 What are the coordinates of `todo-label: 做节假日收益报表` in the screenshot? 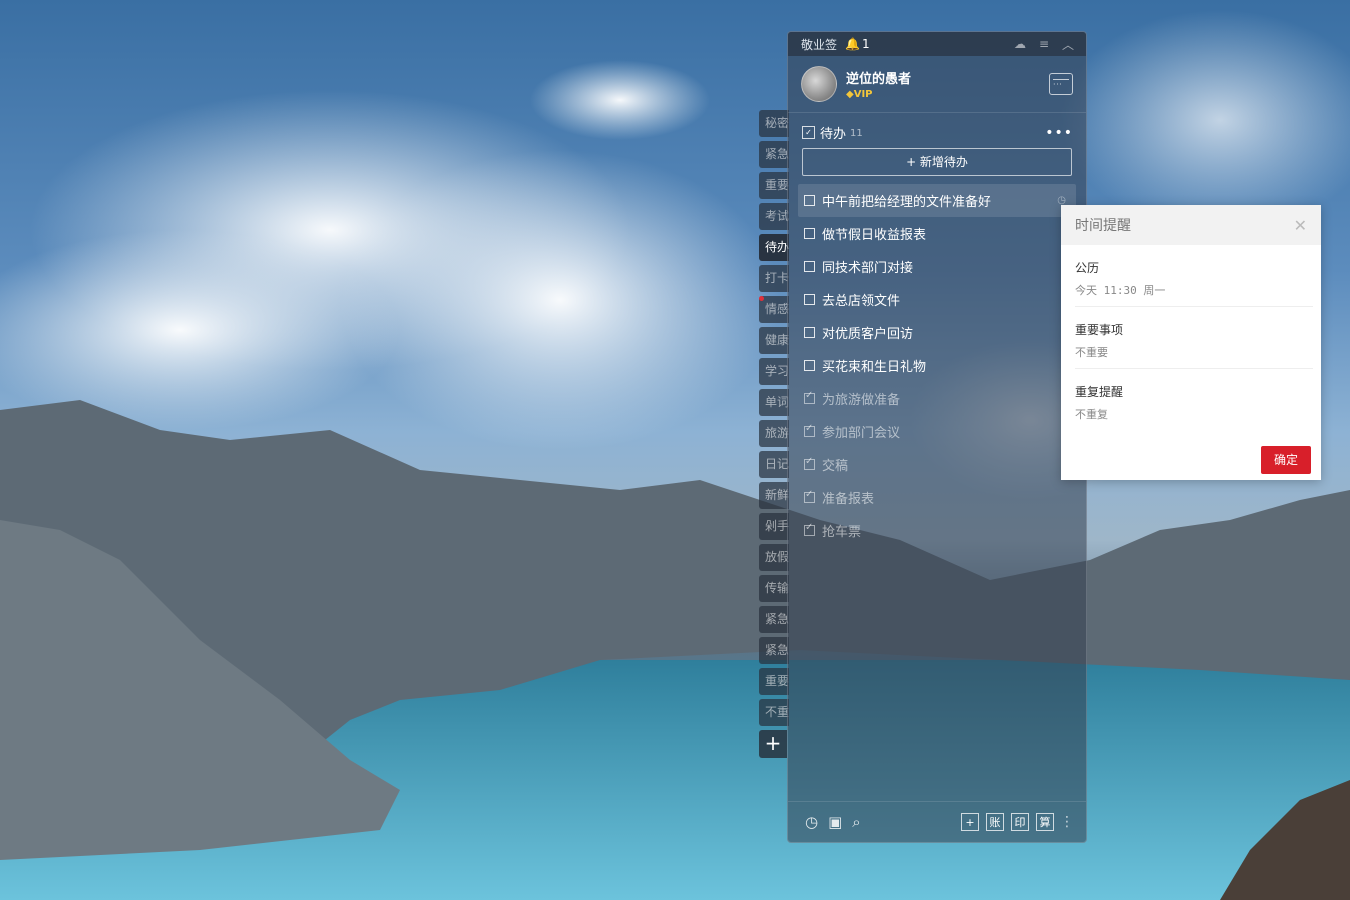 It's located at (874, 235).